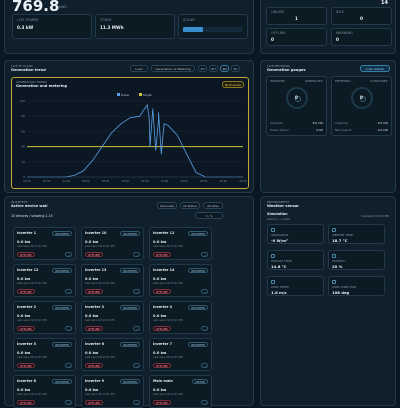  Describe the element at coordinates (343, 235) in the screenshot. I see `env-metric-label: Ambient temp` at that location.